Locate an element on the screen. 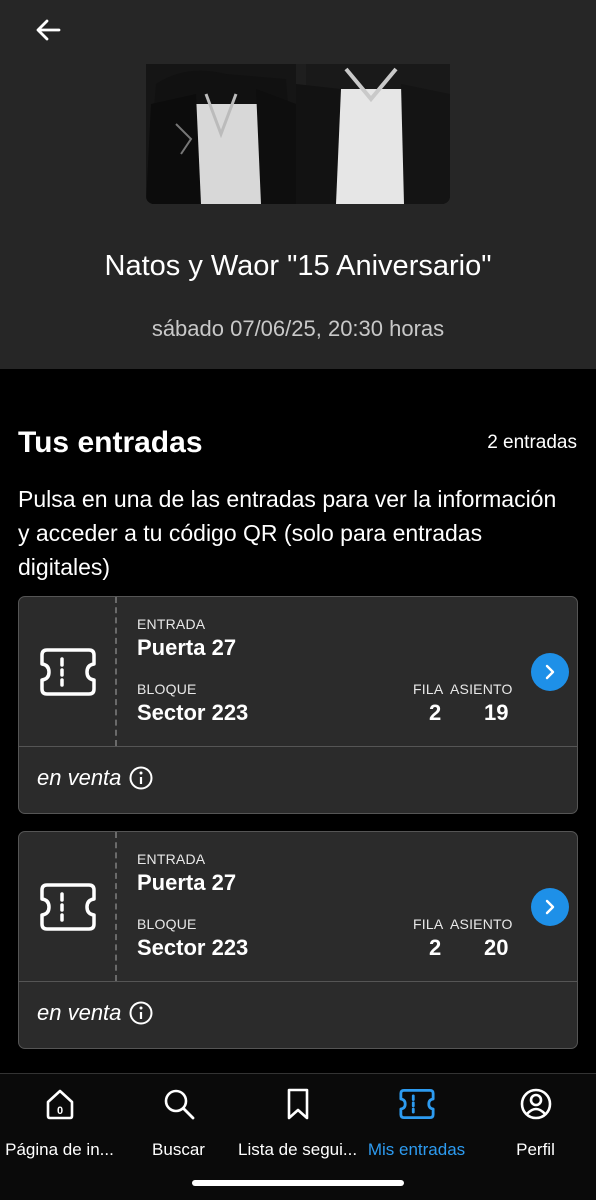 This screenshot has width=596, height=1200. nav-label-search: Buscar is located at coordinates (178, 1149).